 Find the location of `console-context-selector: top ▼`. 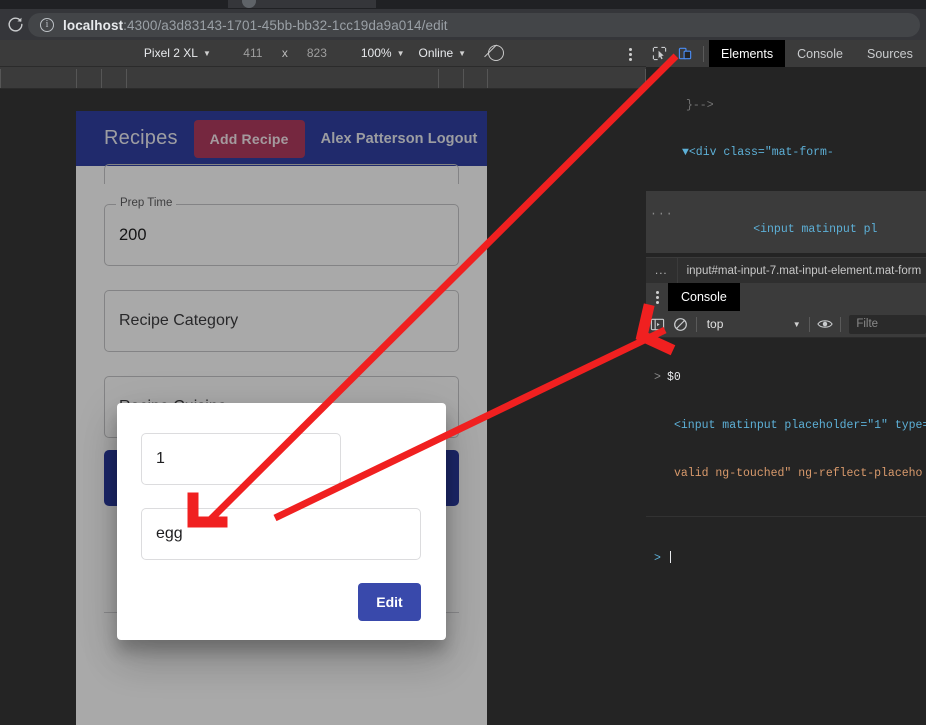

console-context-selector: top ▼ is located at coordinates (753, 324).